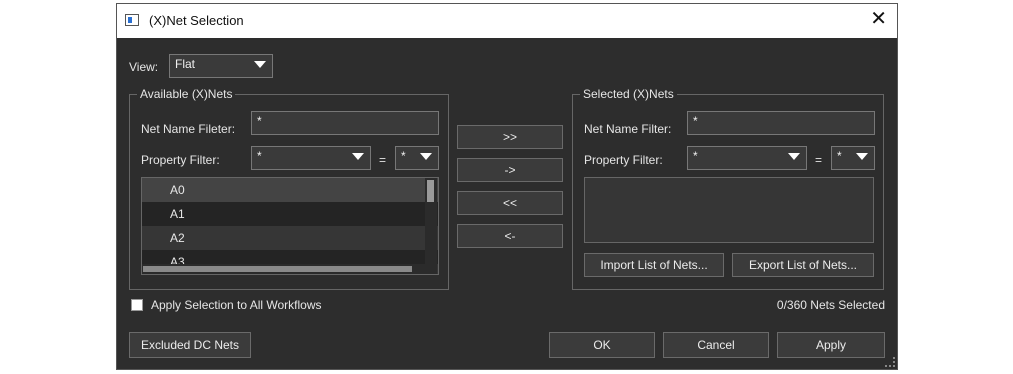 Image resolution: width=1013 pixels, height=374 pixels. I want to click on selected-property-filter-label: Property Filter:, so click(623, 160).